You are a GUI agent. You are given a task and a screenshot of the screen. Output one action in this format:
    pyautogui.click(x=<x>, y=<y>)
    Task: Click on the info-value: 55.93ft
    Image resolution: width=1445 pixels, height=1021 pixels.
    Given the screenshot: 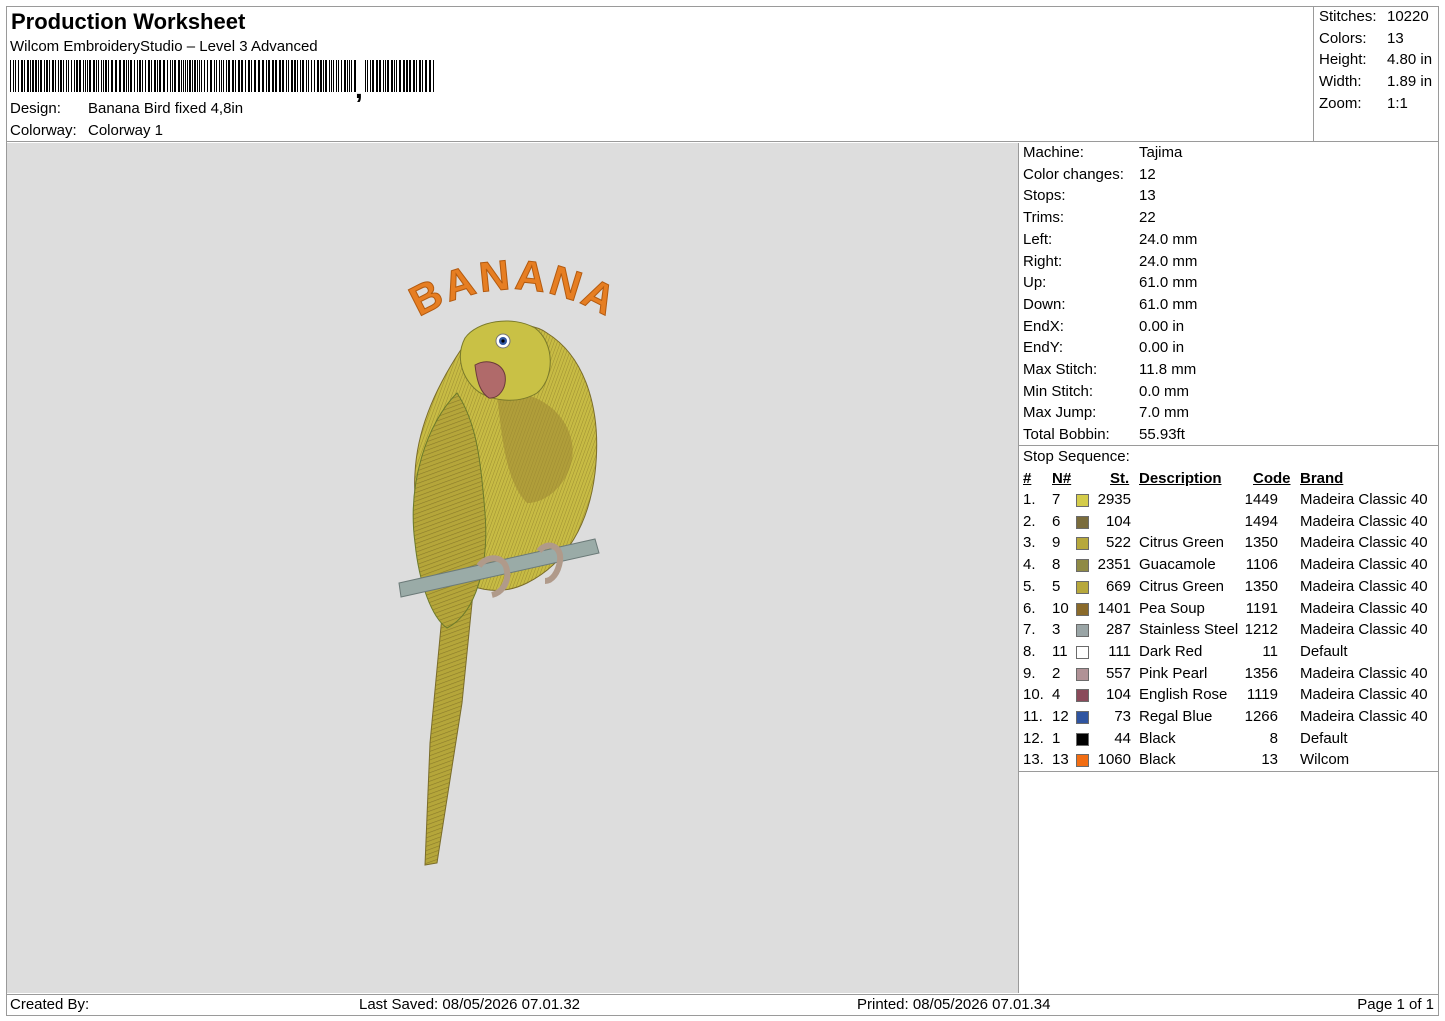 What is the action you would take?
    pyautogui.click(x=1162, y=435)
    